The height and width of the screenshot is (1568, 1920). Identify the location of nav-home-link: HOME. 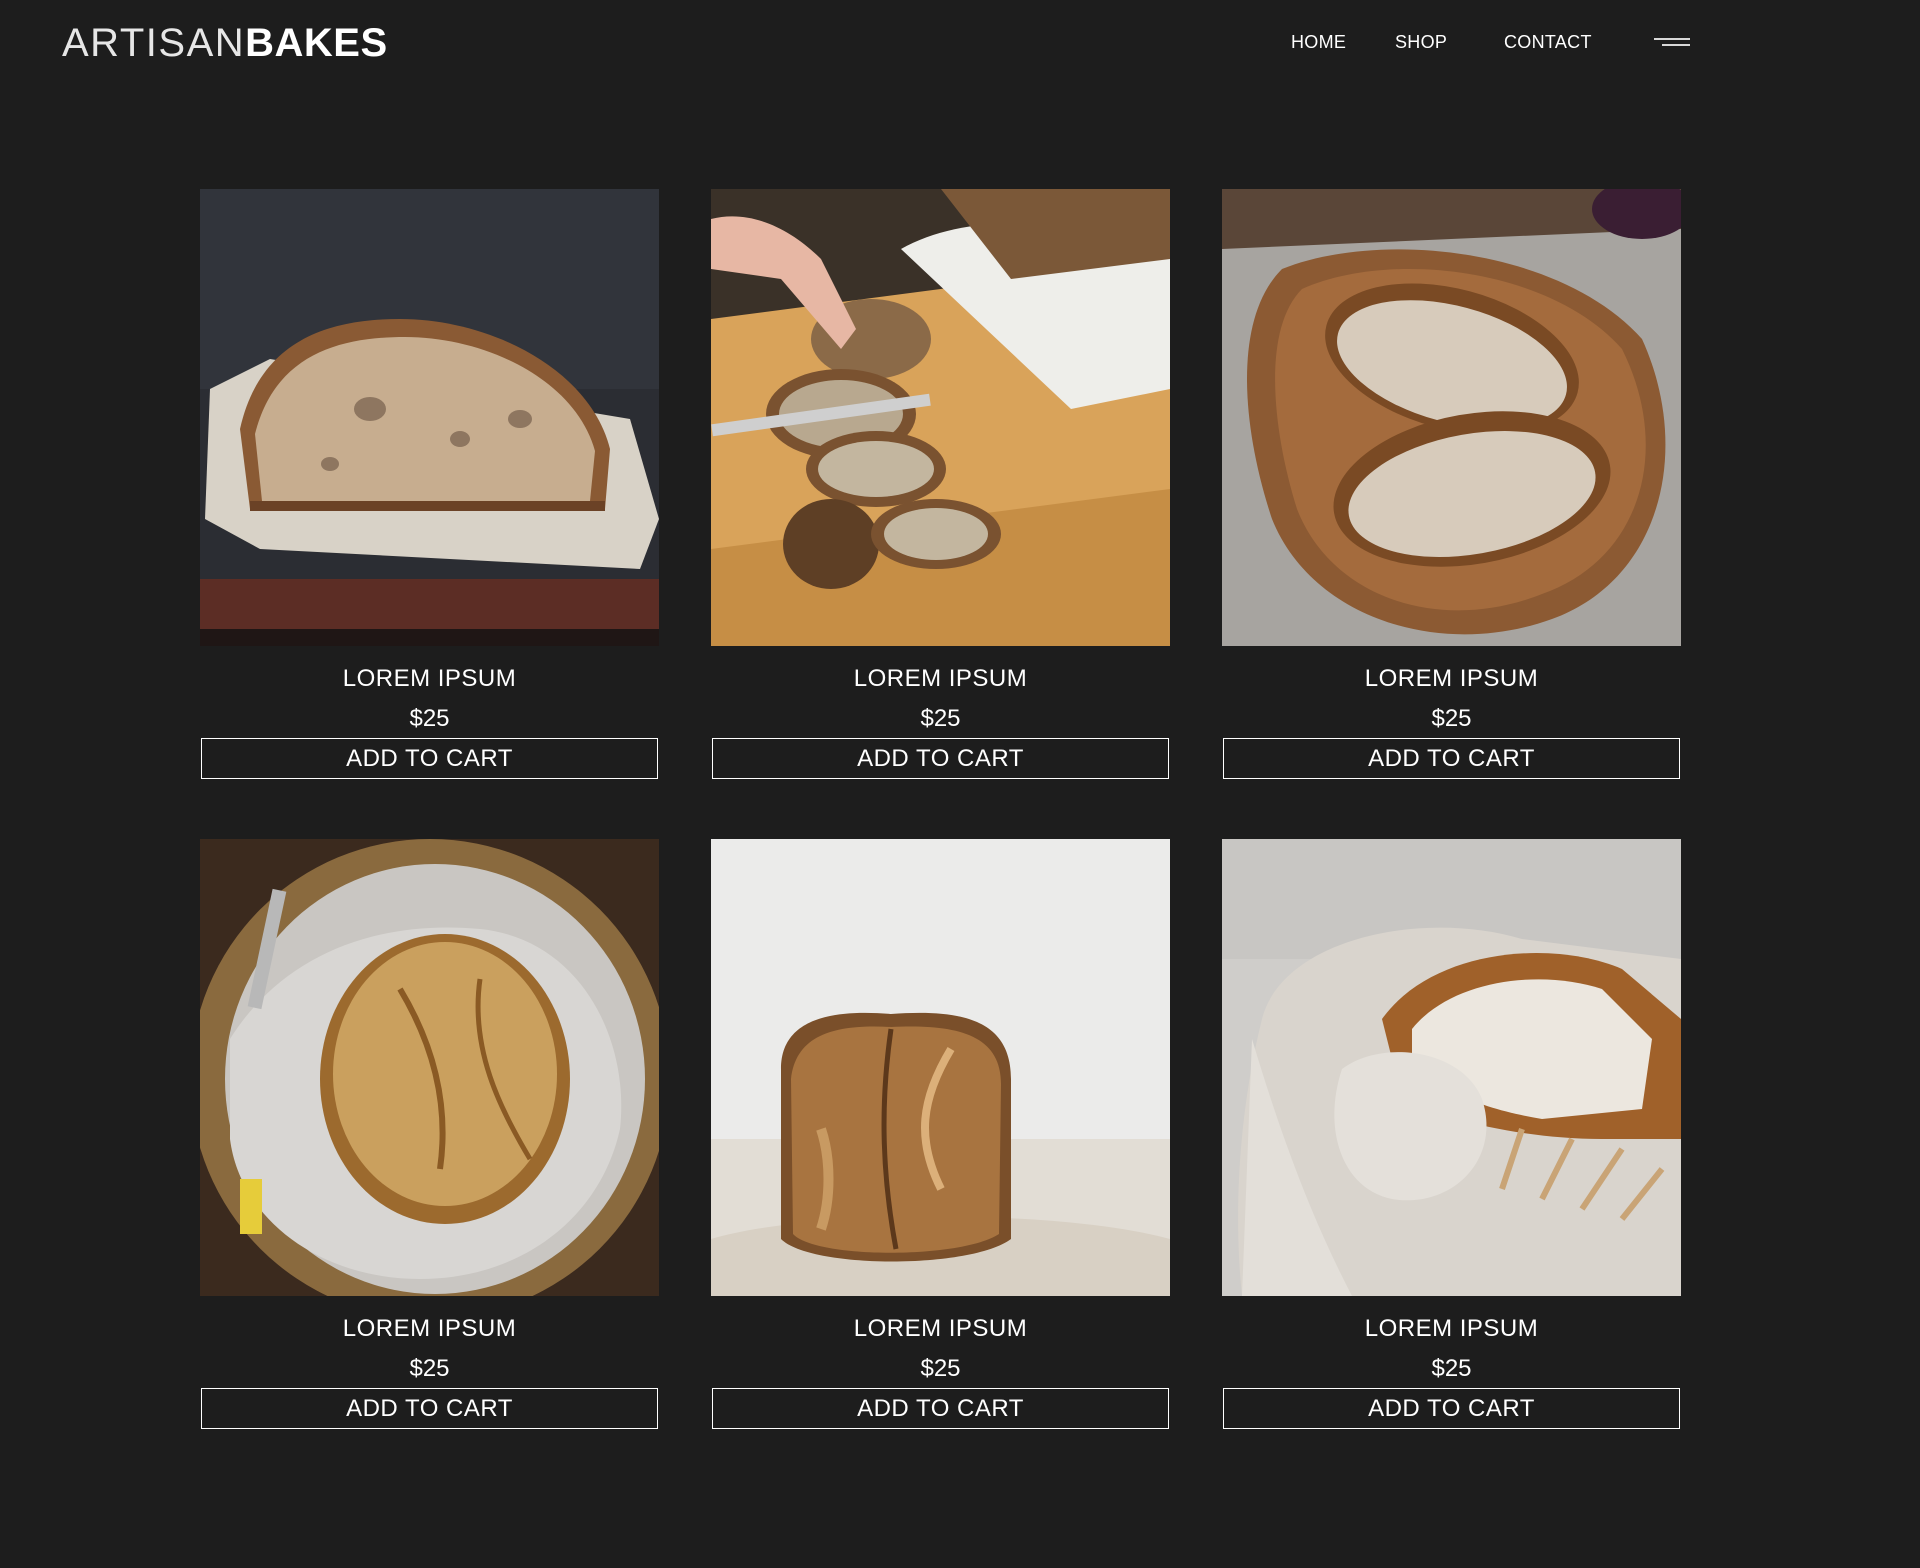
(1318, 42).